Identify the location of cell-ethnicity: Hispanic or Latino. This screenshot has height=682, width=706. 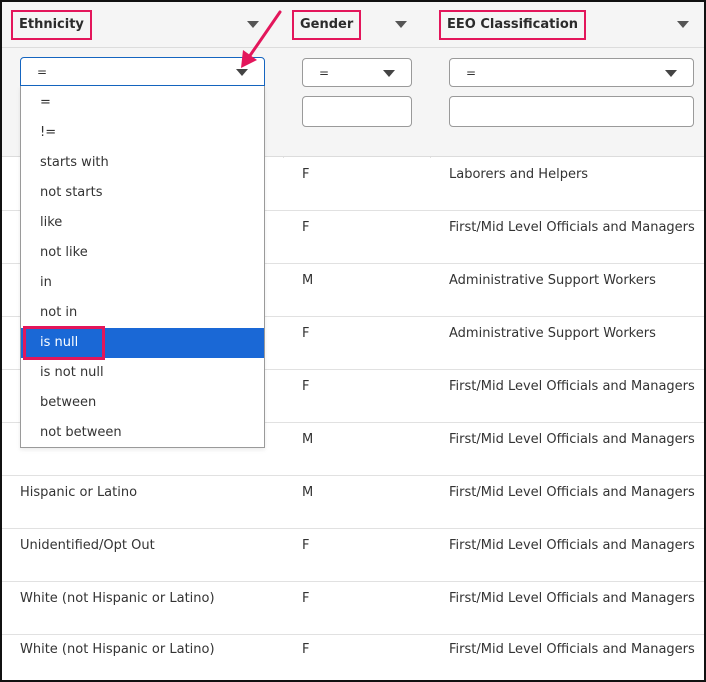
(79, 492).